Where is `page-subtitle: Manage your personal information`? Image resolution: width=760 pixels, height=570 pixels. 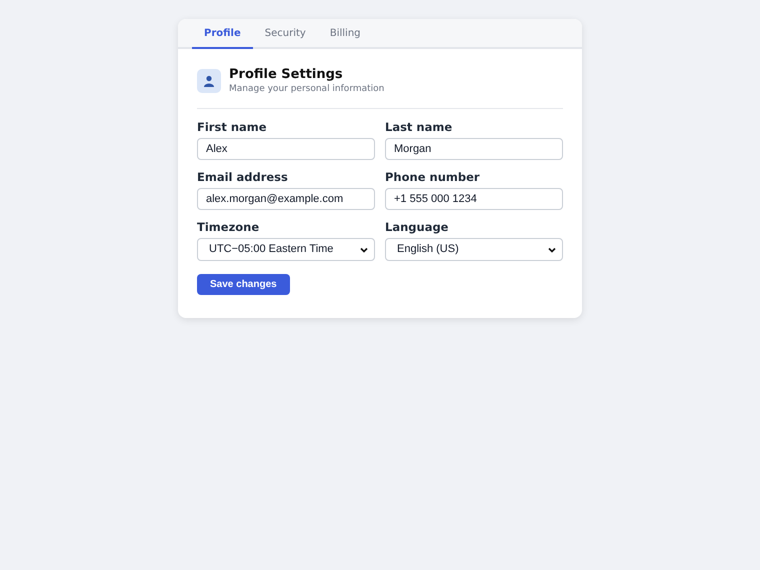 page-subtitle: Manage your personal information is located at coordinates (306, 89).